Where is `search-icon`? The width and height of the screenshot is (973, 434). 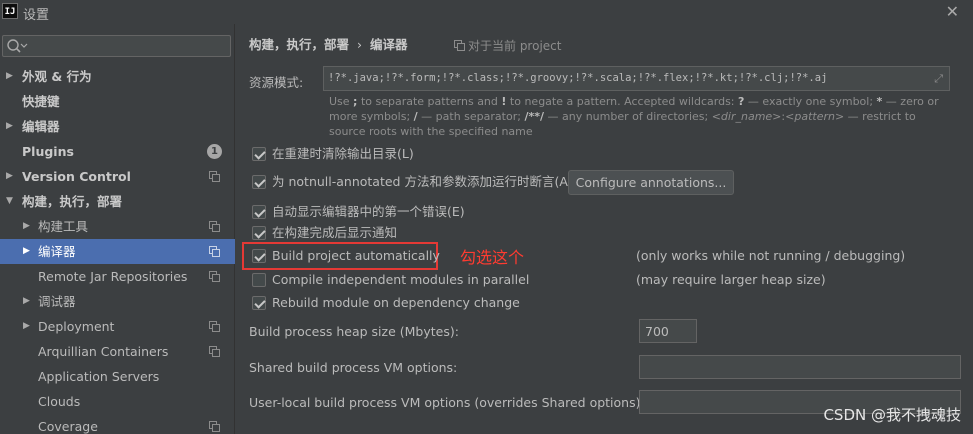
search-icon is located at coordinates (17, 46).